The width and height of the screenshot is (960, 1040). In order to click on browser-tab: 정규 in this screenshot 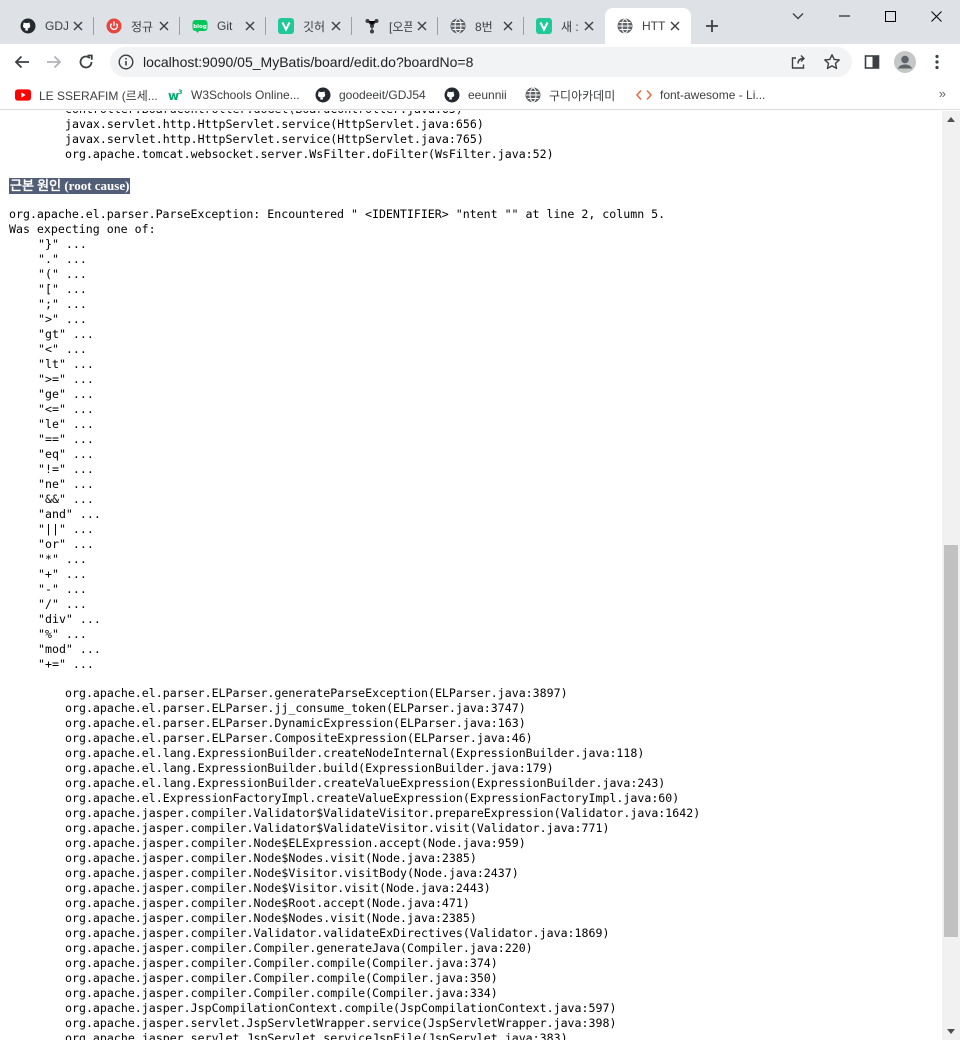, I will do `click(137, 26)`.